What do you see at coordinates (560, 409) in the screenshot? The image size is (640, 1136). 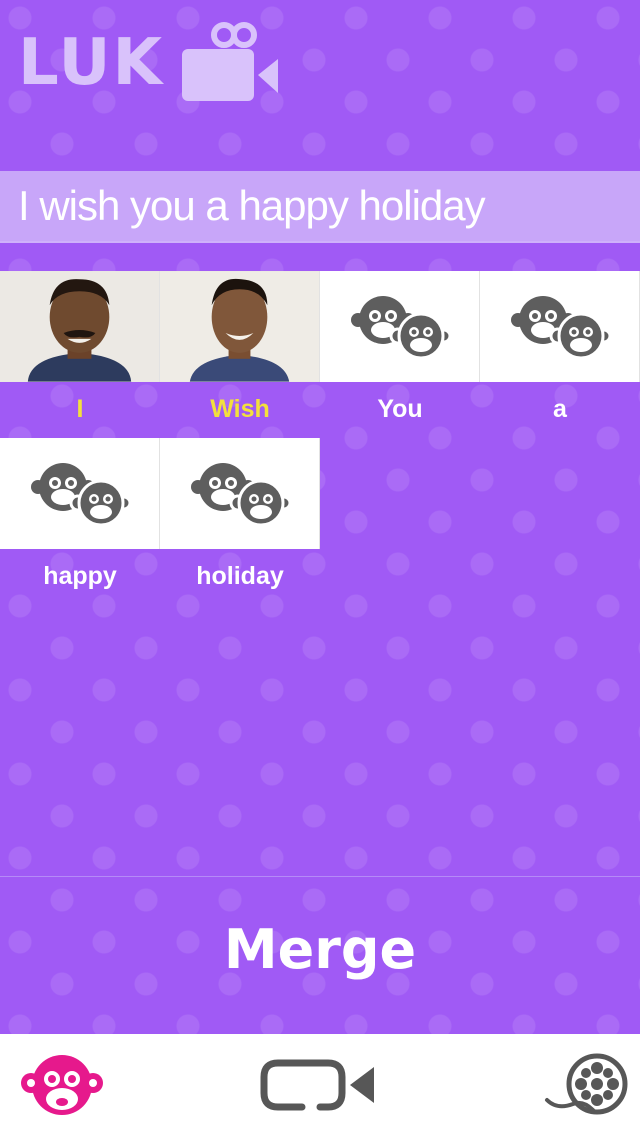 I see `word-label-3: a` at bounding box center [560, 409].